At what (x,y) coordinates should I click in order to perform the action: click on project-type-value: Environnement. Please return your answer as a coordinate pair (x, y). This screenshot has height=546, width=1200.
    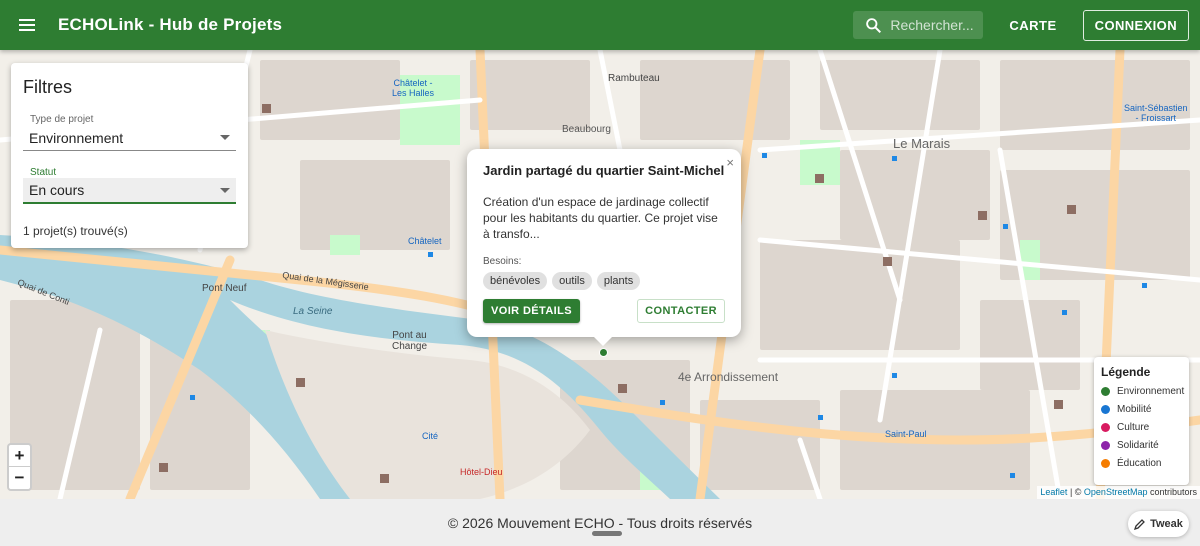
    Looking at the image, I should click on (76, 137).